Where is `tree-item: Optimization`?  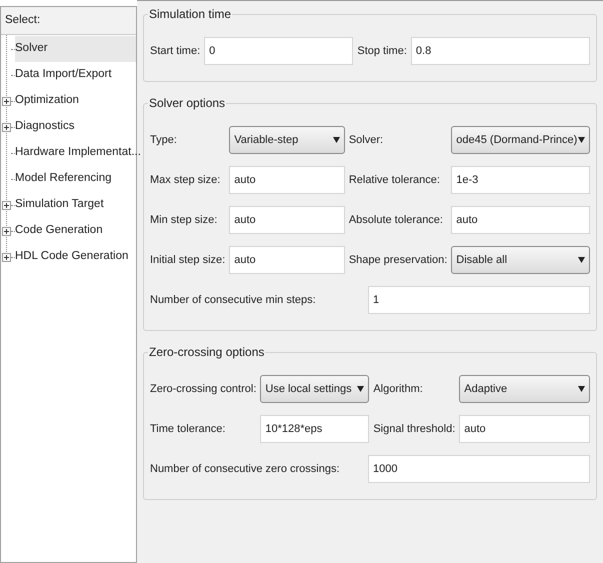
tree-item: Optimization is located at coordinates (75, 101).